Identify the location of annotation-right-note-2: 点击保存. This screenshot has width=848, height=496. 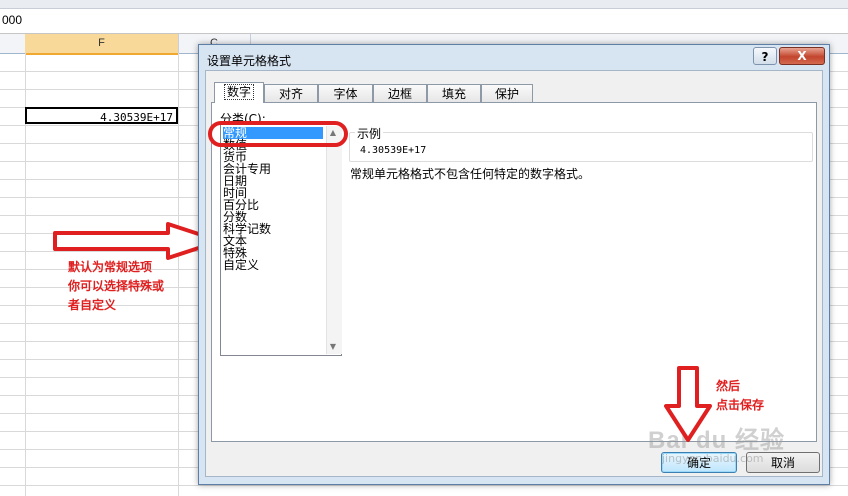
(740, 405).